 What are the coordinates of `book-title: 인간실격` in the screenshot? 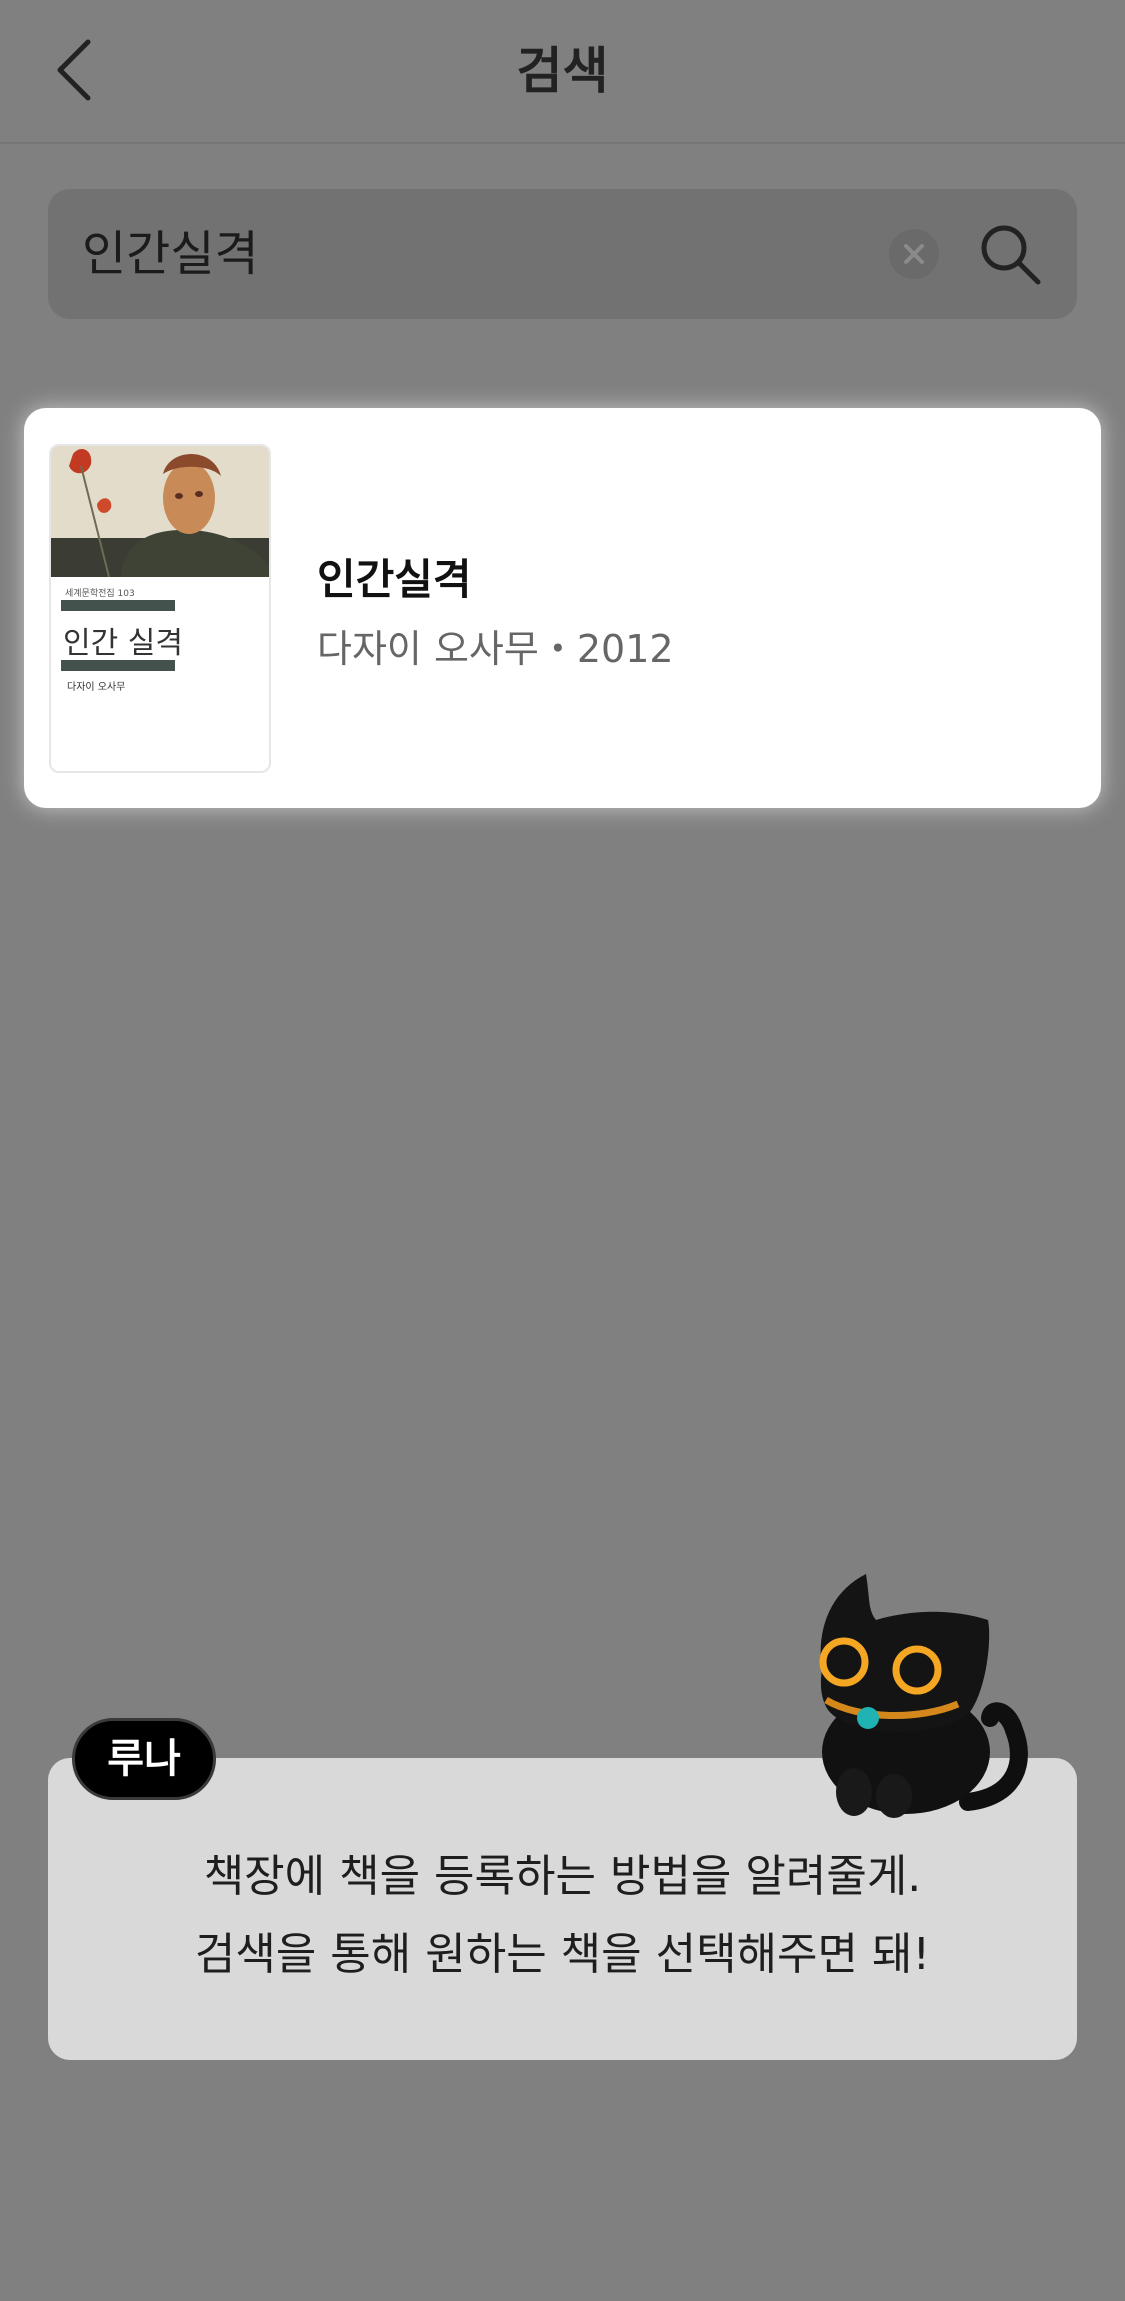 It's located at (394, 579).